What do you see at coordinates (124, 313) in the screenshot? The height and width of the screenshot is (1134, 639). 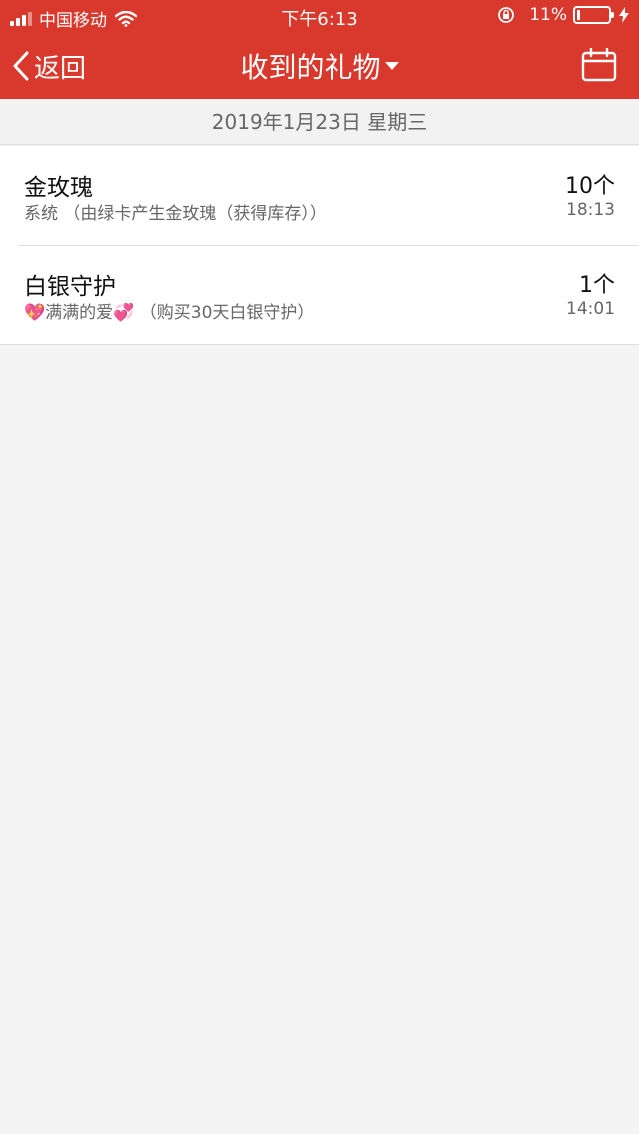 I see `revolving-hearts-icon: 💞` at bounding box center [124, 313].